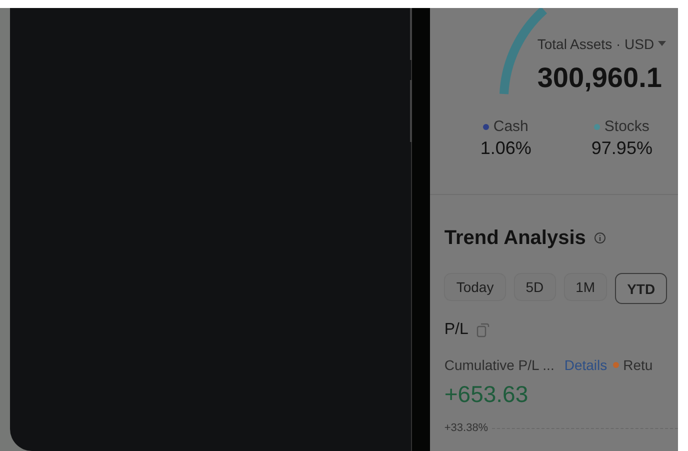  Describe the element at coordinates (466, 428) in the screenshot. I see `axis-label: +33.38%` at that location.